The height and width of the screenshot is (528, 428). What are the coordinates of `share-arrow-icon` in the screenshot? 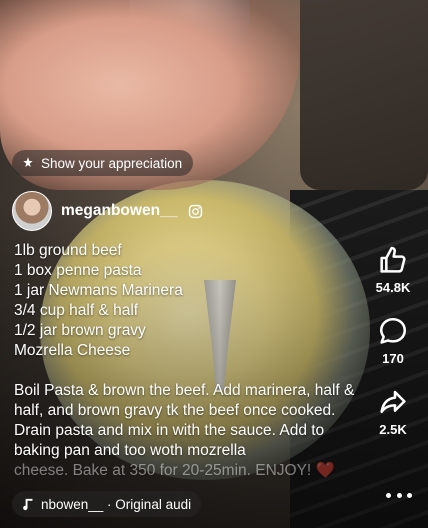 It's located at (393, 401).